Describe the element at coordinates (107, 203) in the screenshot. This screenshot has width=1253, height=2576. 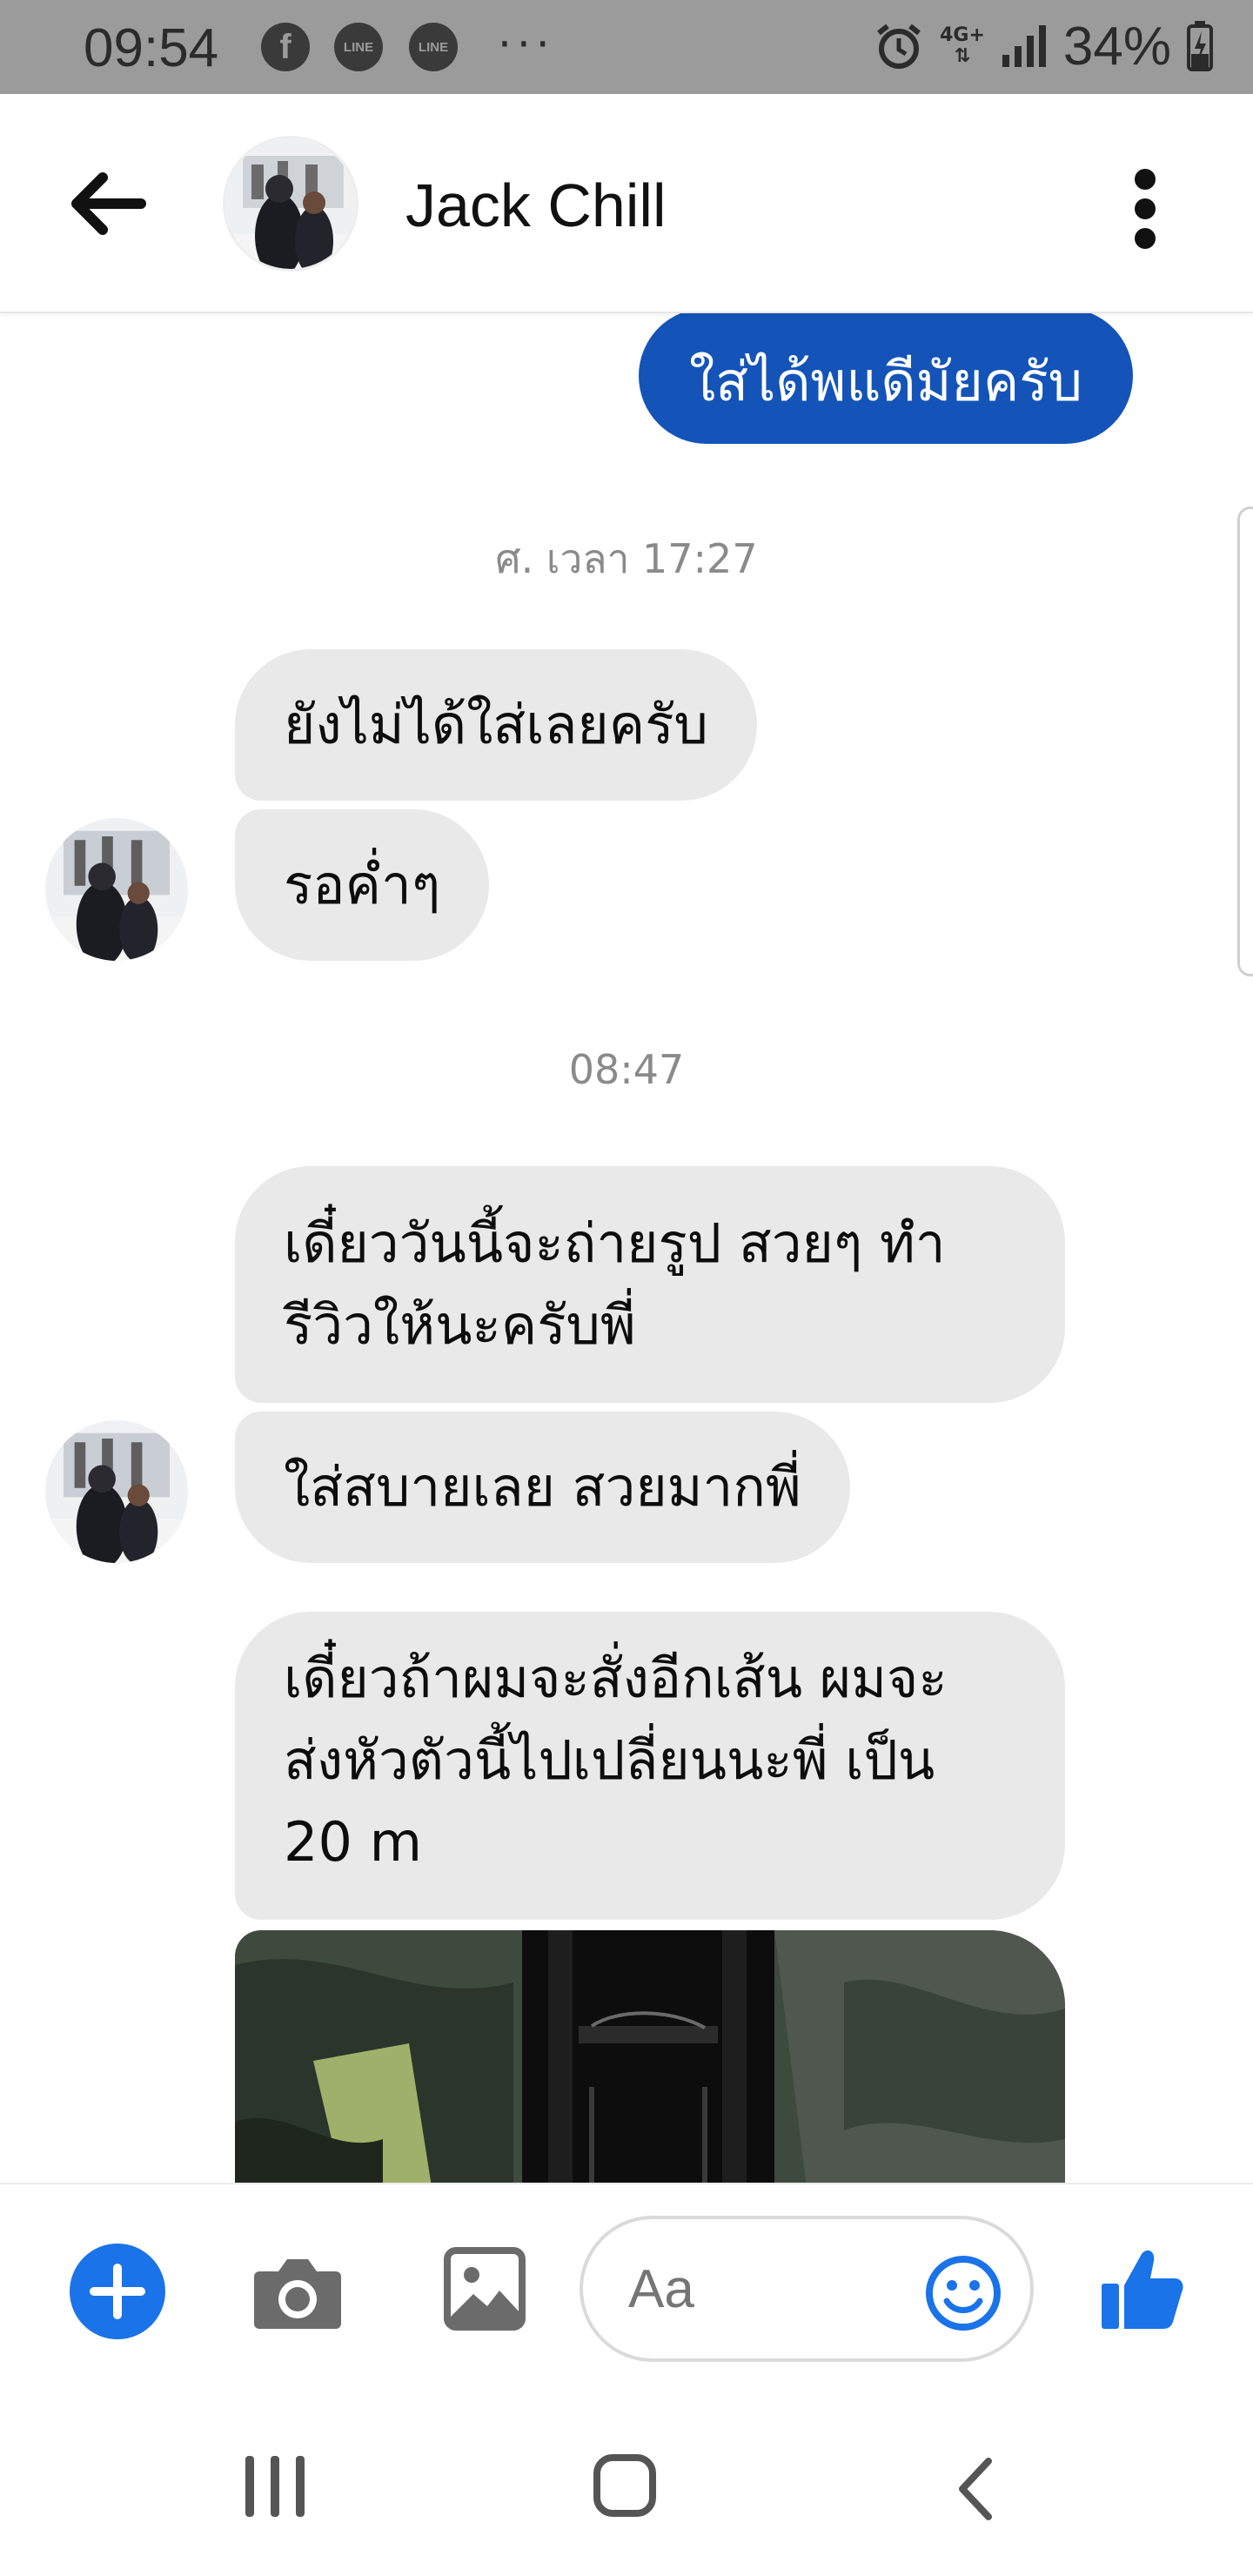
I see `back-arrow-icon` at that location.